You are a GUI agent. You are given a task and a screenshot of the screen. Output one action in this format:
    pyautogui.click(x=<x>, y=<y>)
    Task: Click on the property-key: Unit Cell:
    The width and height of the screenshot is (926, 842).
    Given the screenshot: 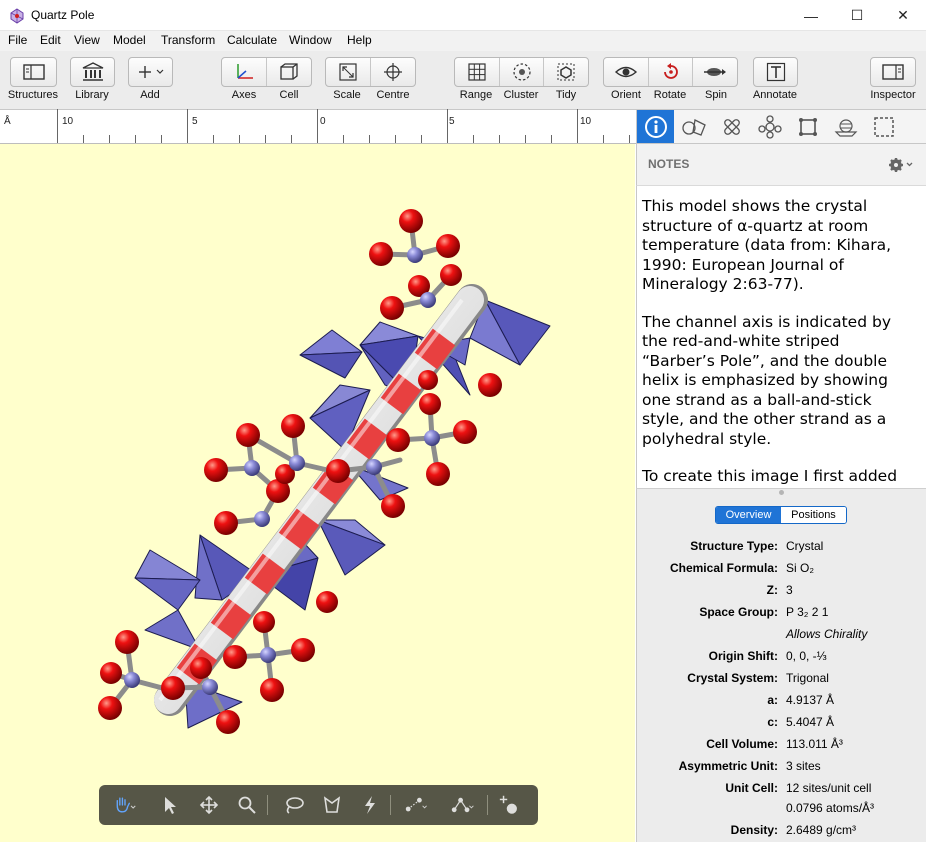 What is the action you would take?
    pyautogui.click(x=751, y=788)
    